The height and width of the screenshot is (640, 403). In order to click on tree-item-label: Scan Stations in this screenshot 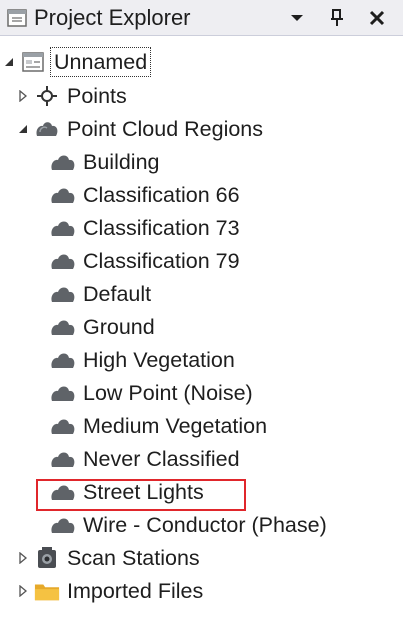, I will do `click(133, 558)`.